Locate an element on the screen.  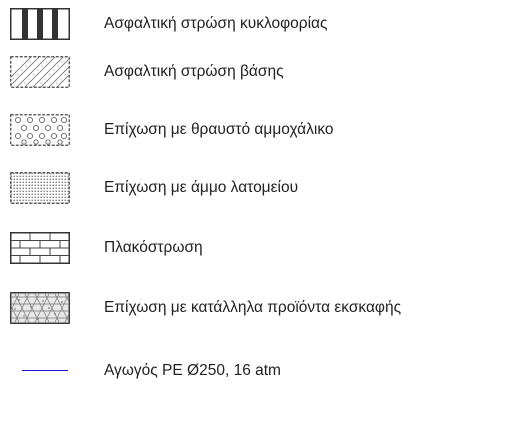
legend-label: Αγωγός PE Ø250, 16 atm is located at coordinates (192, 370).